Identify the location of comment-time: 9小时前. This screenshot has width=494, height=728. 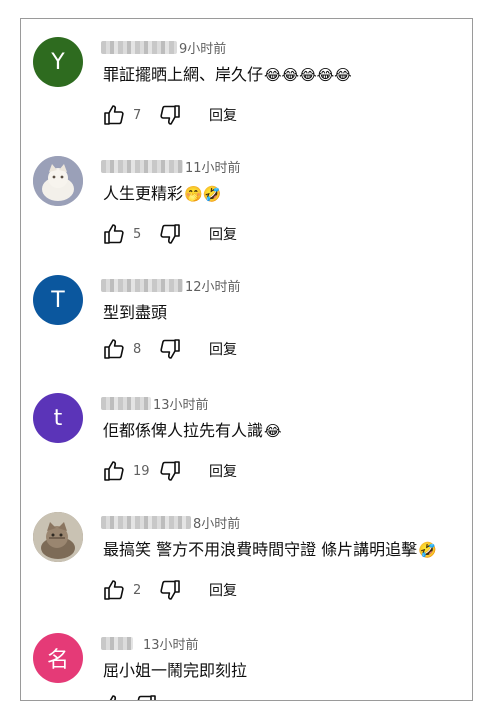
(203, 49).